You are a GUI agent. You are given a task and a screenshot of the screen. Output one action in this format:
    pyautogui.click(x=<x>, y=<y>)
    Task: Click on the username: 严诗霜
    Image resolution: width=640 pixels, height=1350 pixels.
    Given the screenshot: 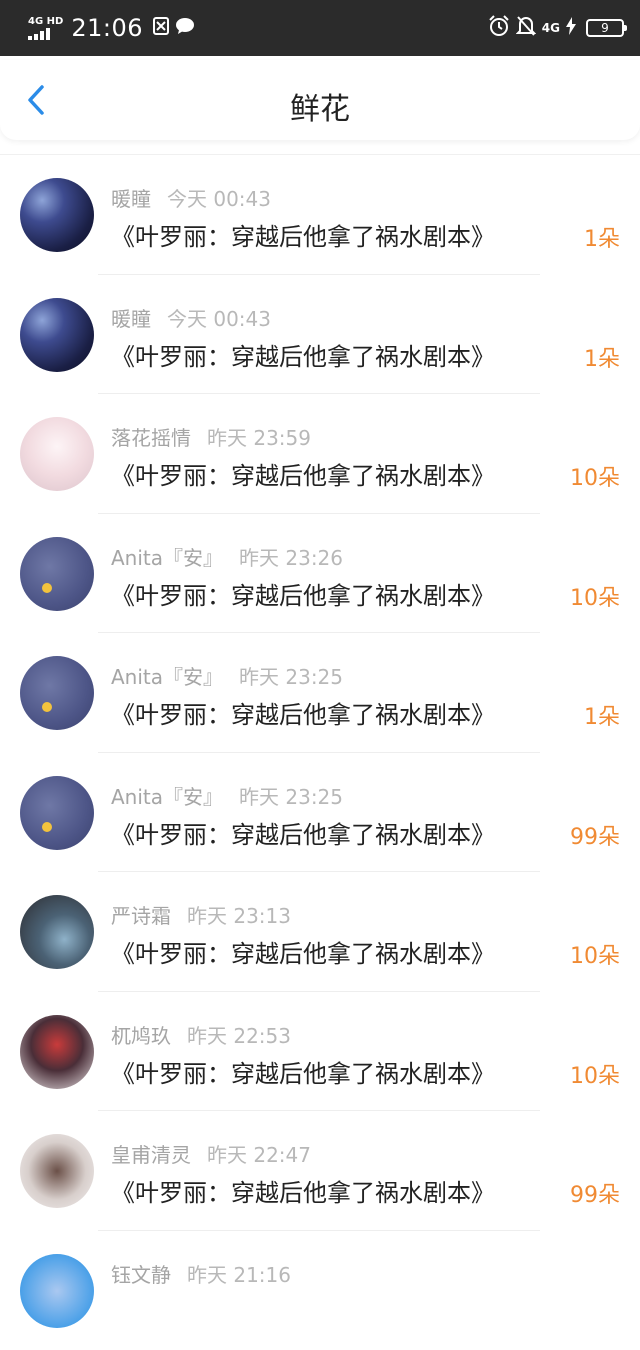 What is the action you would take?
    pyautogui.click(x=141, y=916)
    